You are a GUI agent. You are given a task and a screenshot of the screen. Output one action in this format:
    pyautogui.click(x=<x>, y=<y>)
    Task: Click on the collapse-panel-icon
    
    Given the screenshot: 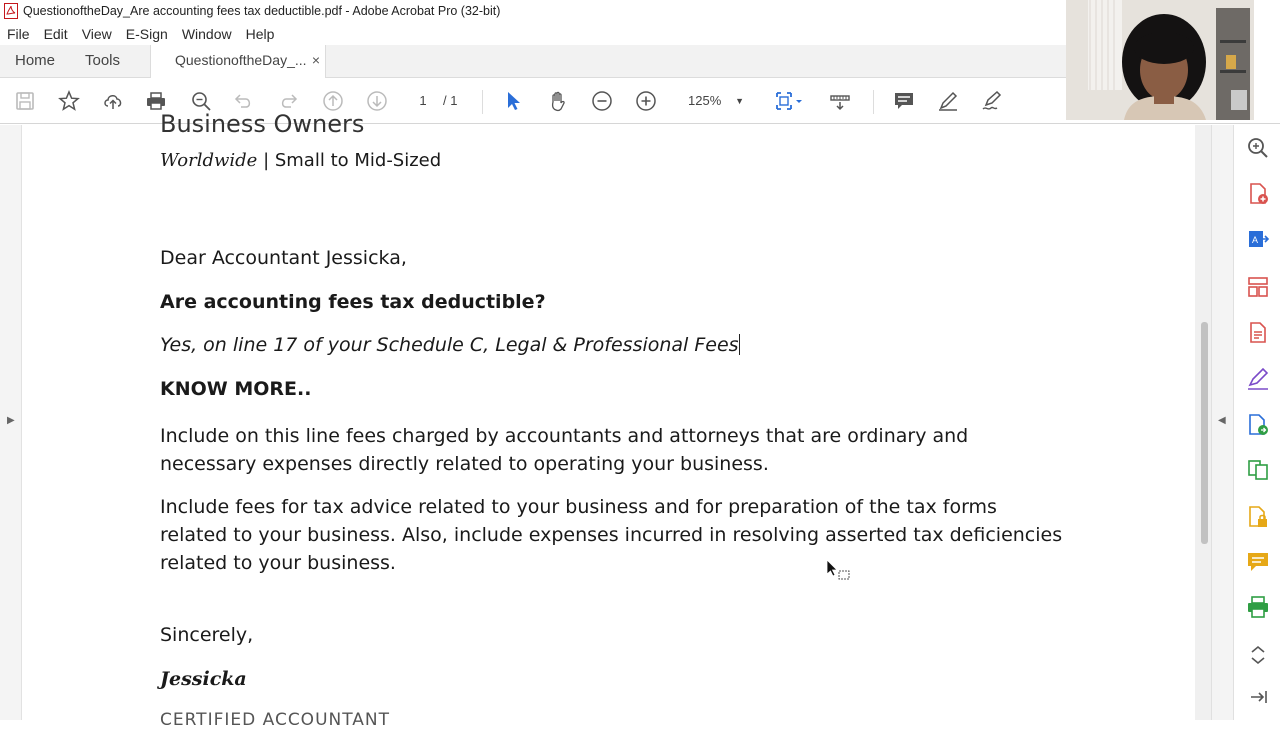 What is the action you would take?
    pyautogui.click(x=1258, y=697)
    